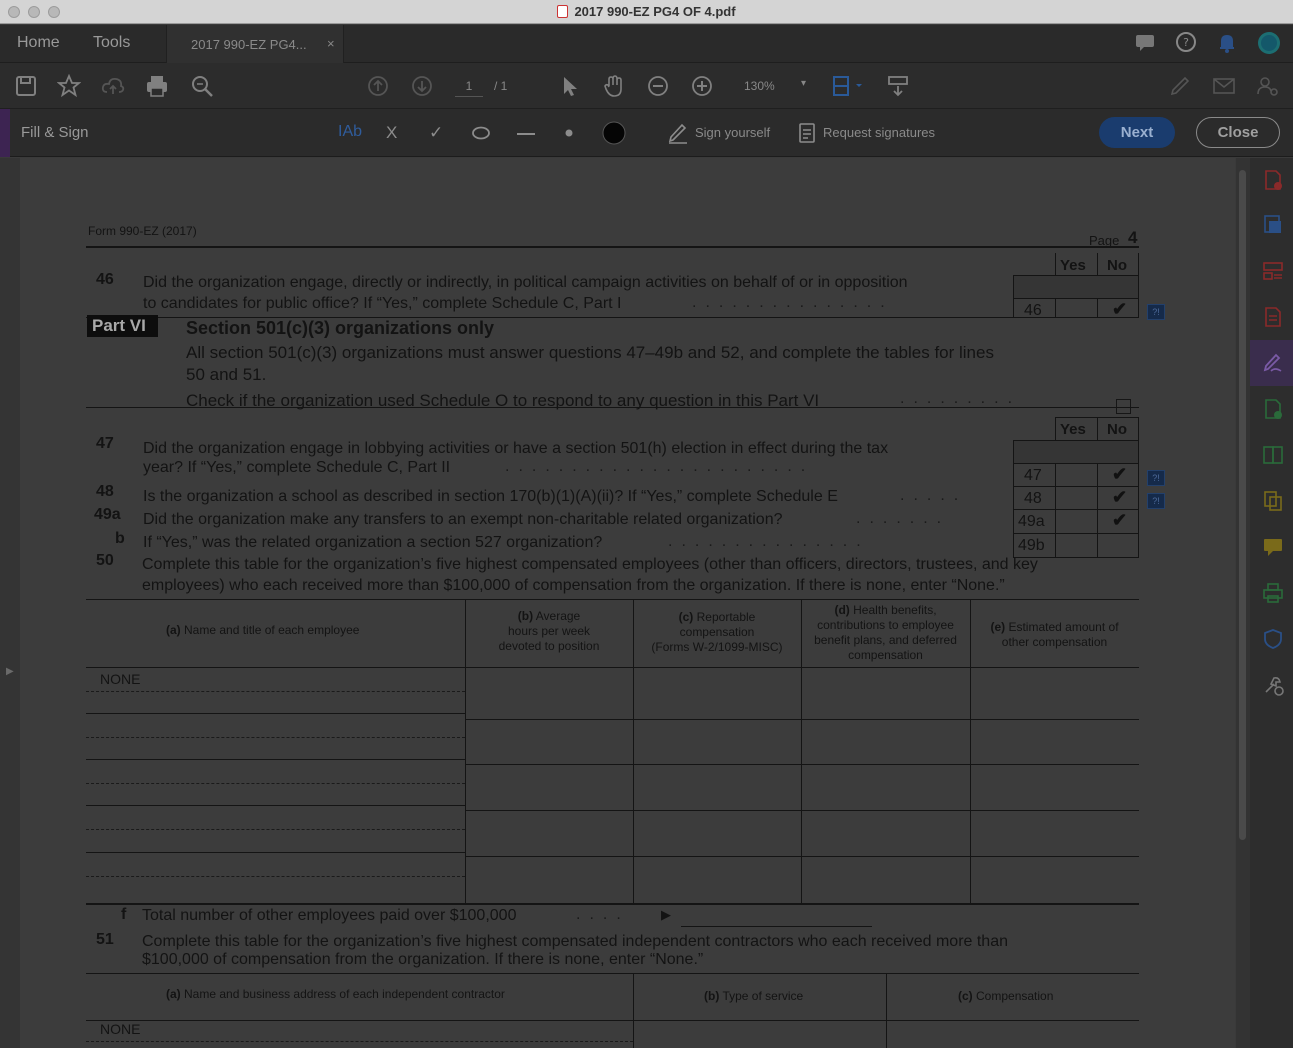  I want to click on print-production-icon, so click(1273, 593).